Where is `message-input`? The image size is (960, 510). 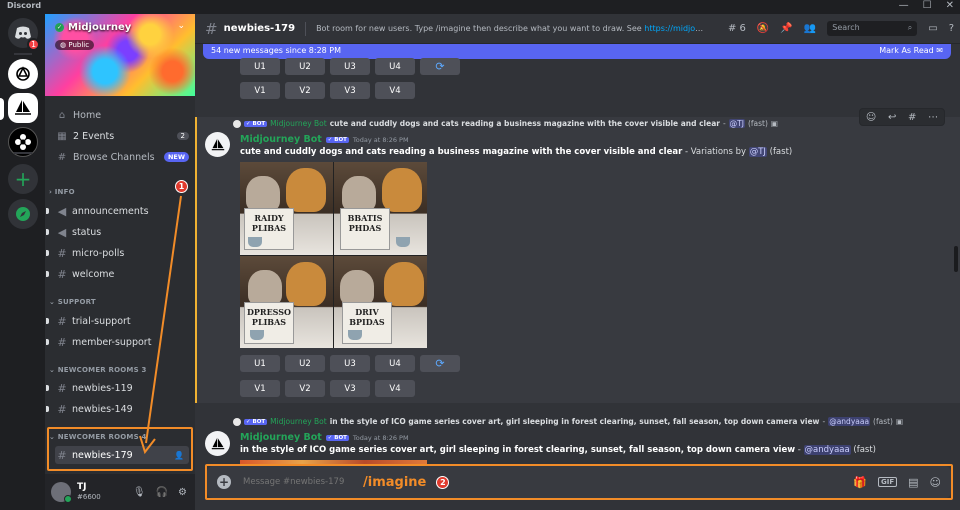
message-input is located at coordinates (303, 482).